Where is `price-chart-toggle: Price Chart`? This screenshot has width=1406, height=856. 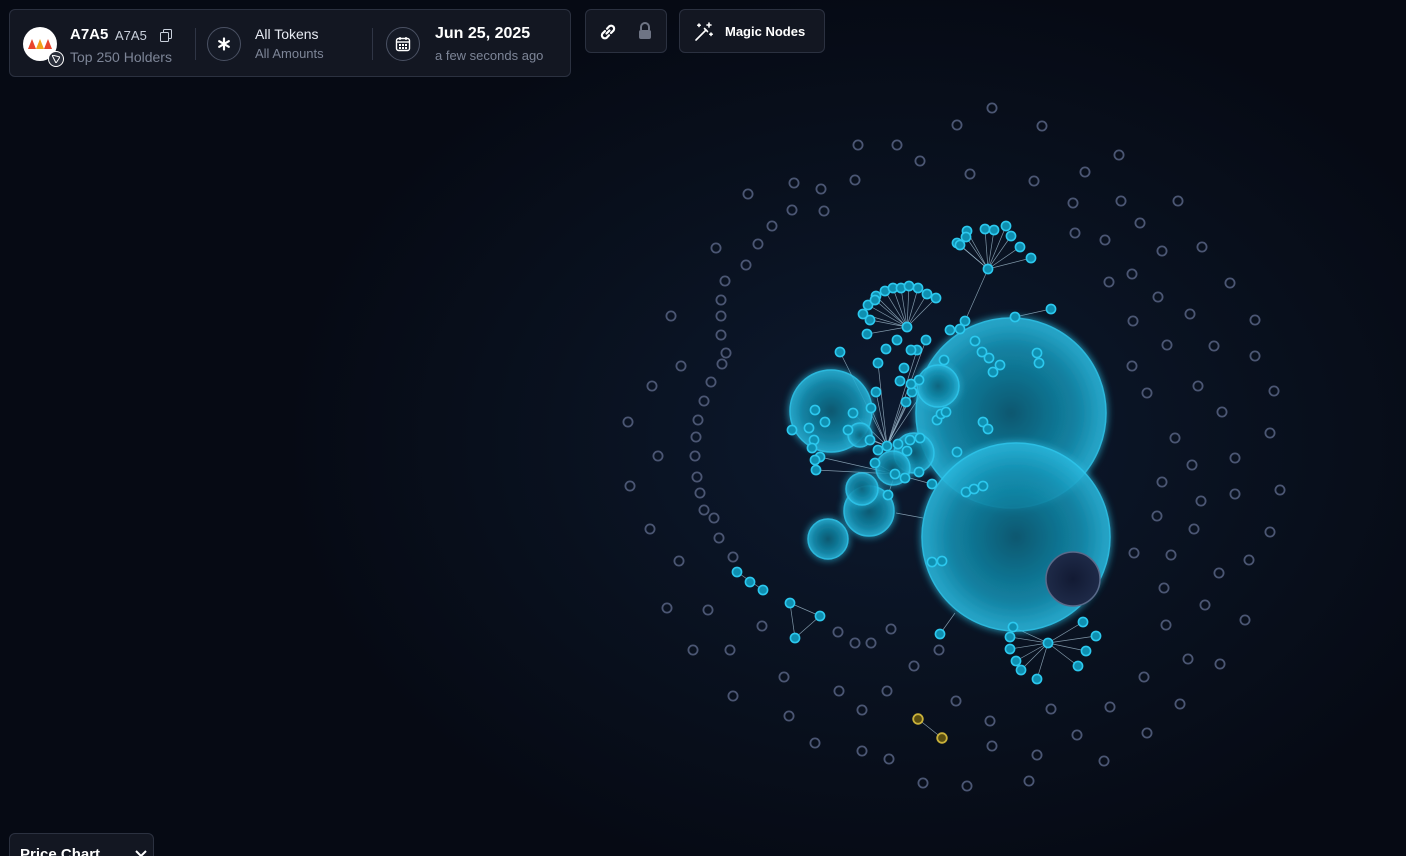
price-chart-toggle: Price Chart is located at coordinates (81, 844).